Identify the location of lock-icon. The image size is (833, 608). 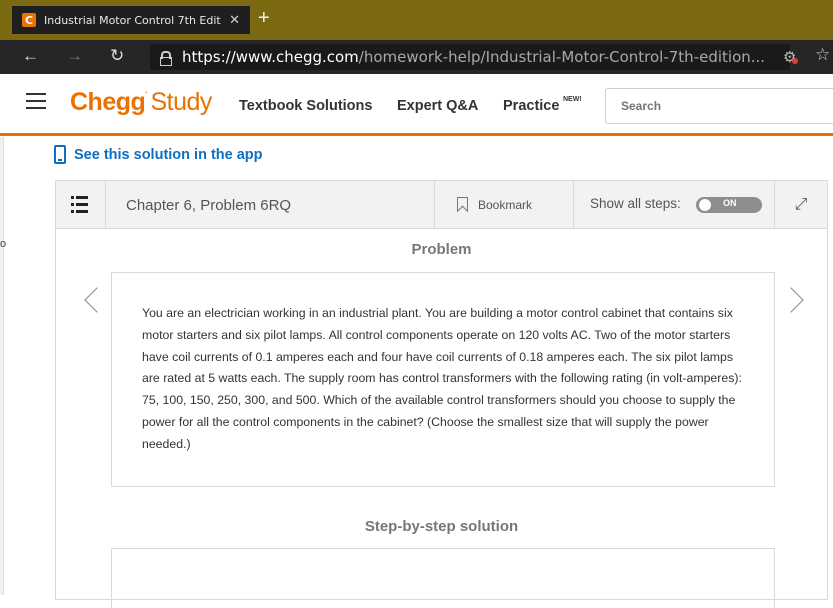
(166, 58).